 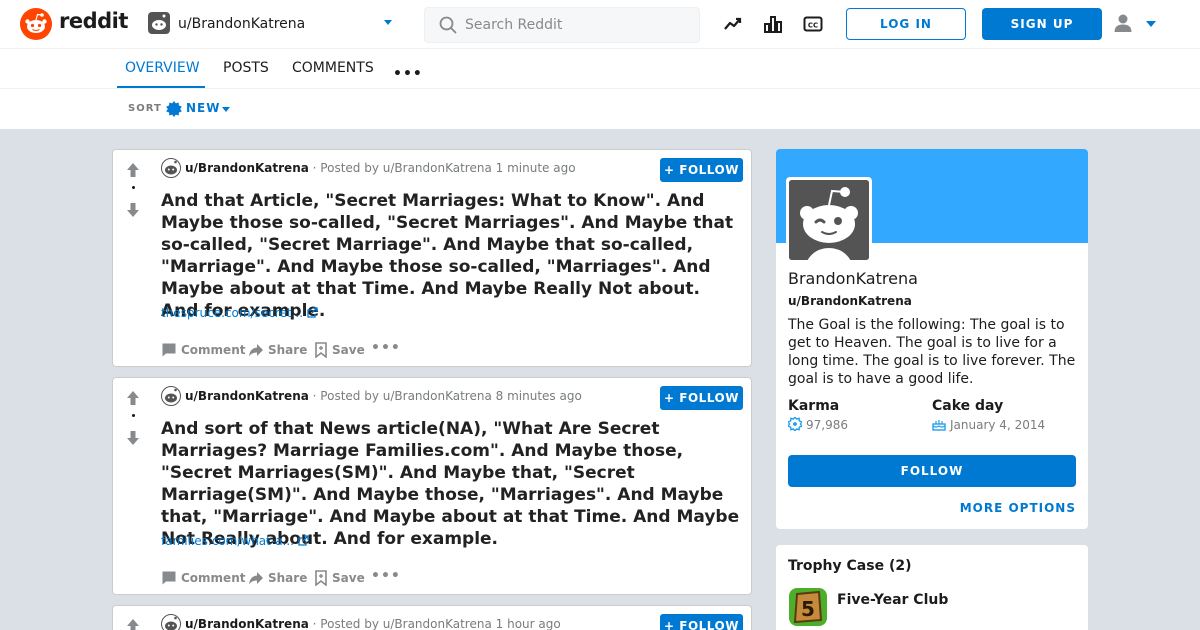 What do you see at coordinates (408, 74) in the screenshot?
I see `tabs-more-icon: •••` at bounding box center [408, 74].